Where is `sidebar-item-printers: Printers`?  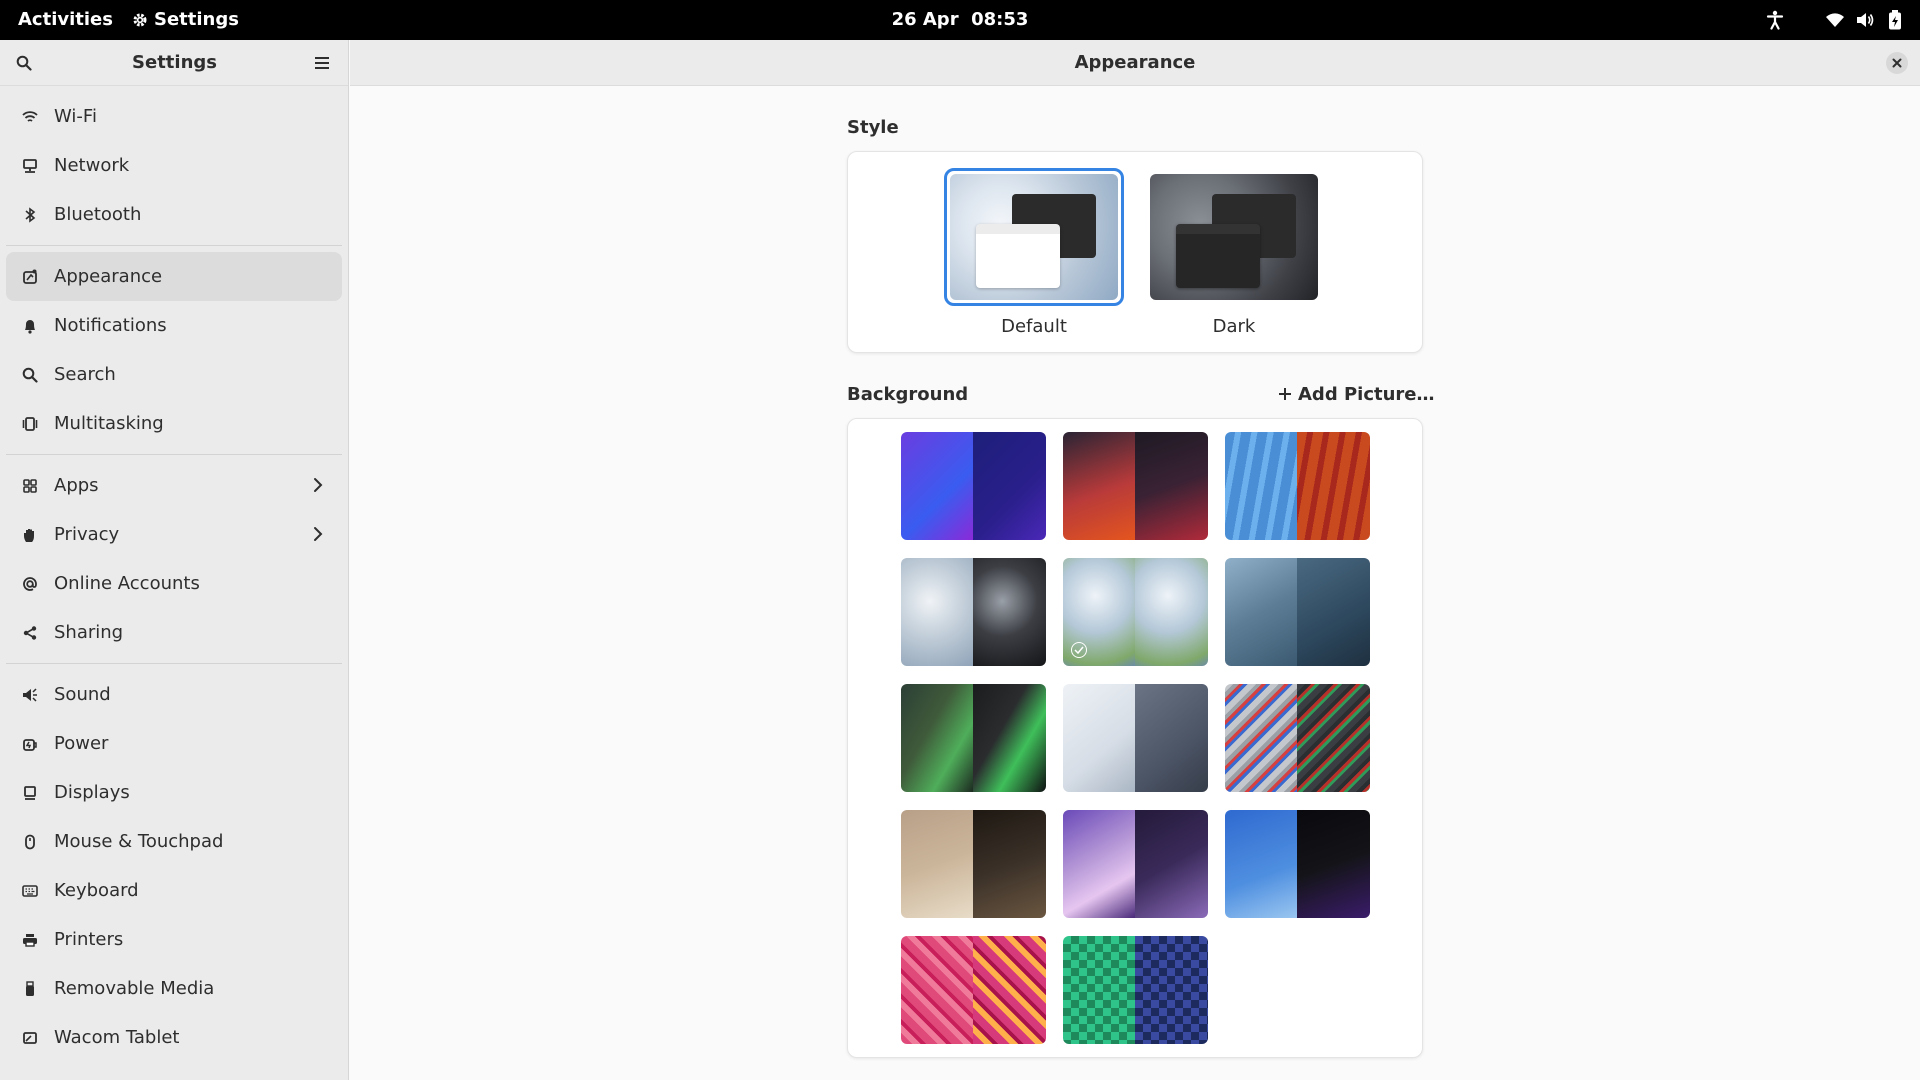
sidebar-item-printers: Printers is located at coordinates (174, 939).